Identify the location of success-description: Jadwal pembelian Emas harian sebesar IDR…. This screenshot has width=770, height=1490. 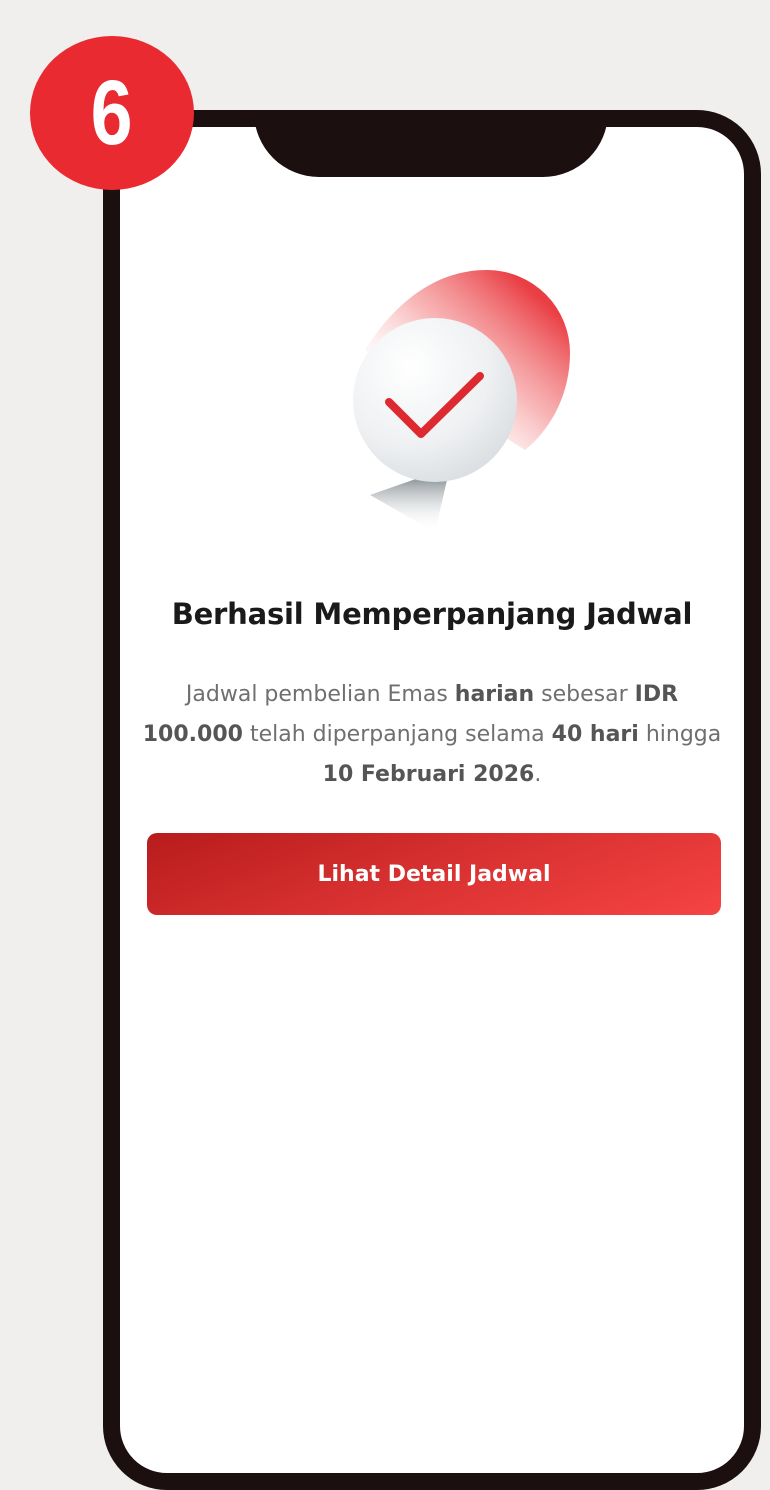
(432, 735).